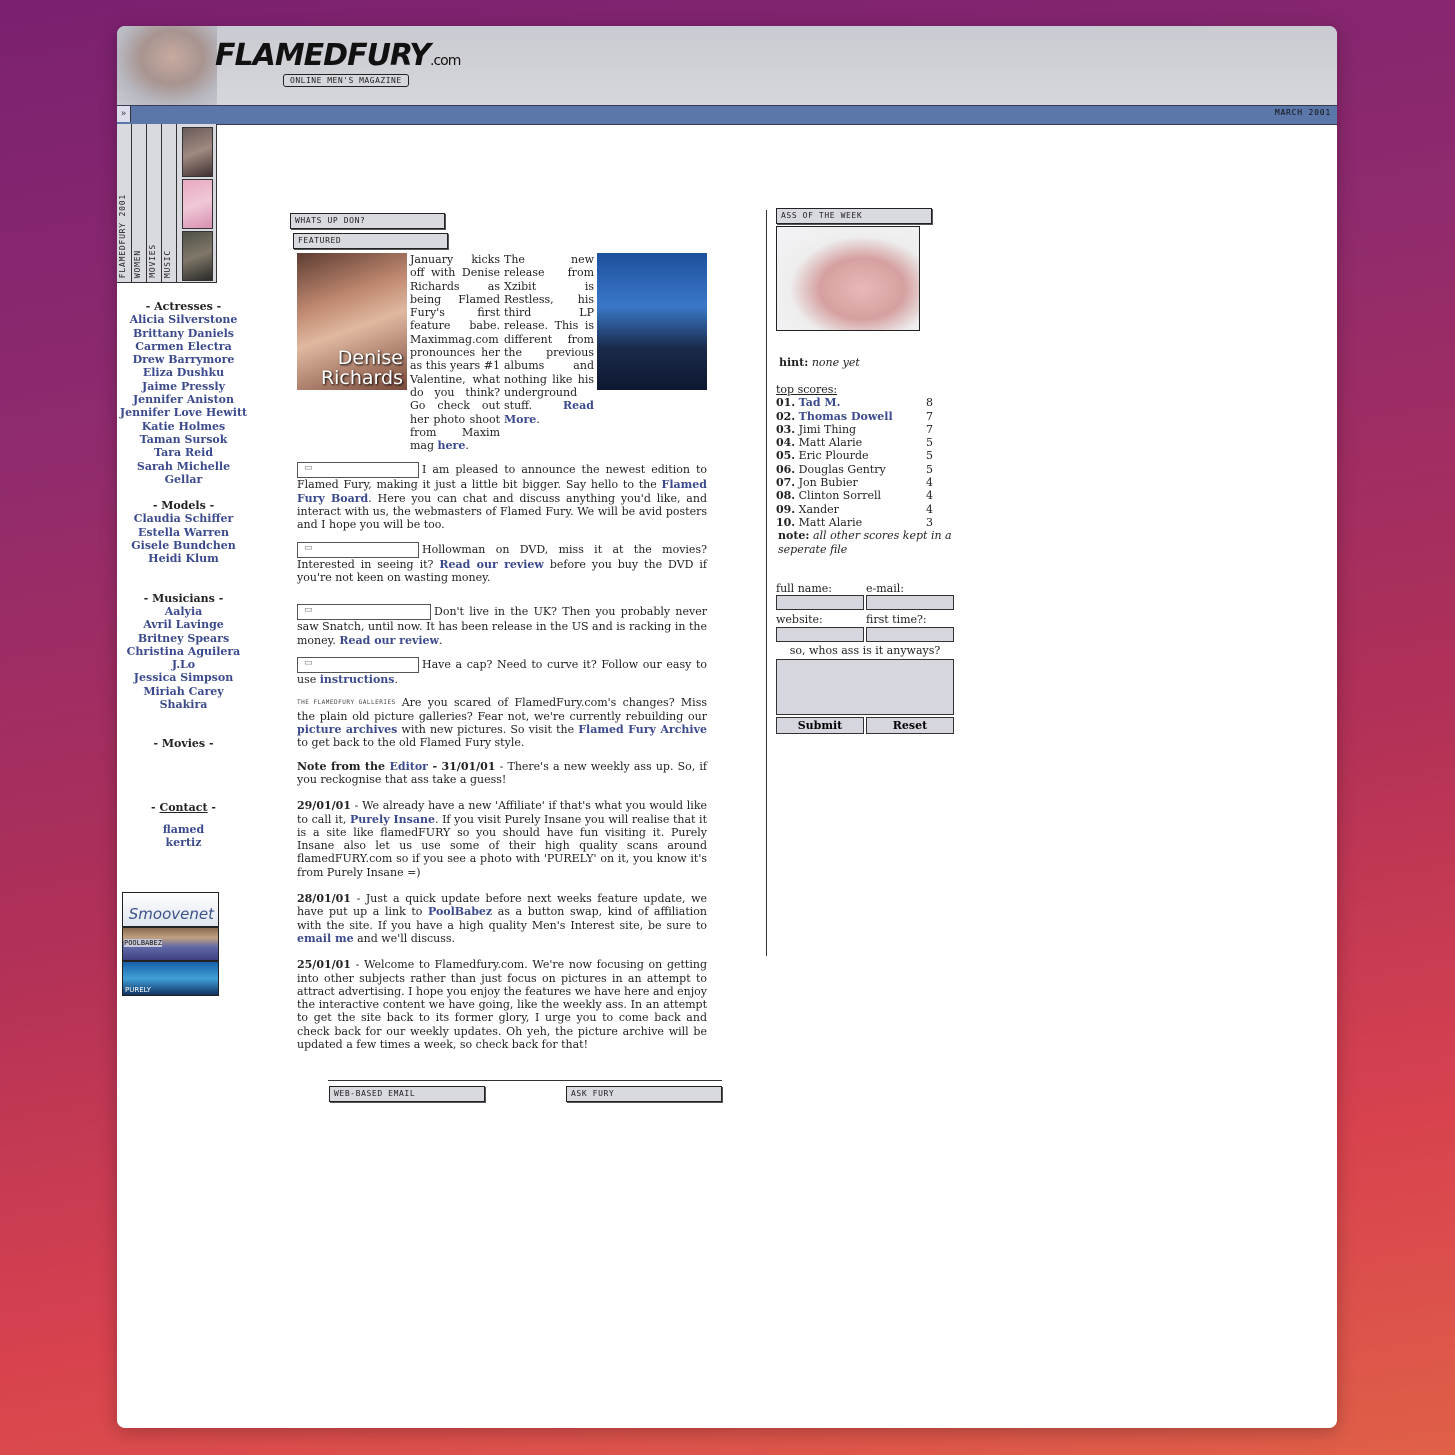 The height and width of the screenshot is (1455, 1455). What do you see at coordinates (578, 405) in the screenshot?
I see `feature-read-more-link: Read` at bounding box center [578, 405].